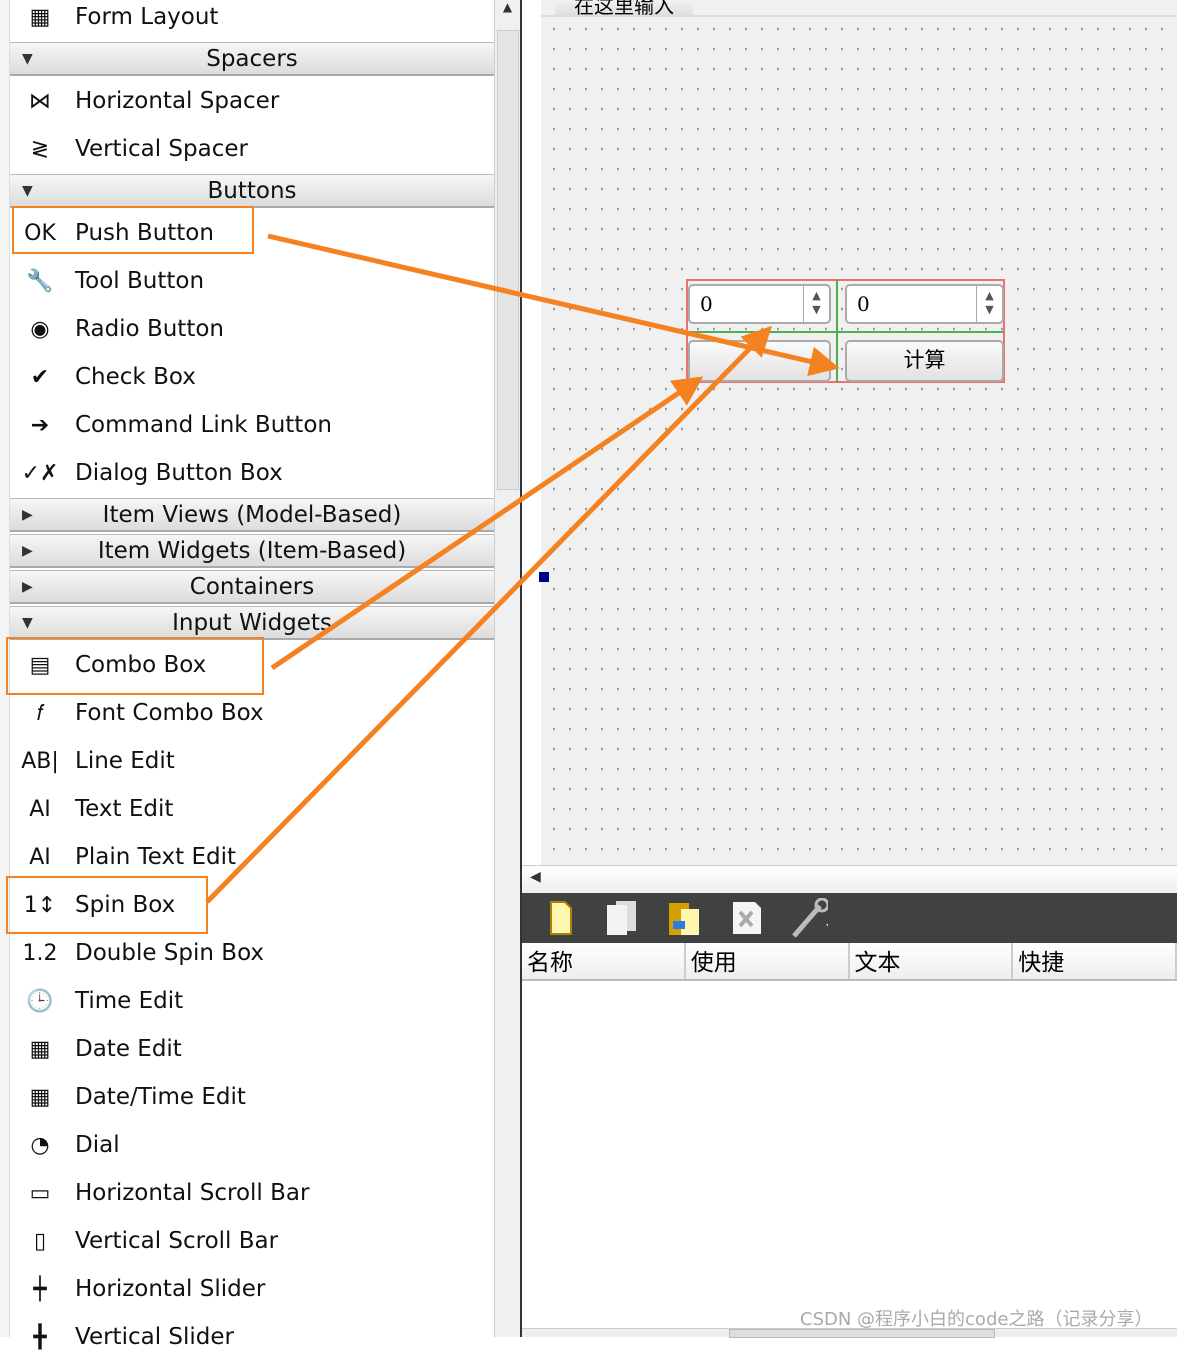  I want to click on arrow-combo-box, so click(487, 523).